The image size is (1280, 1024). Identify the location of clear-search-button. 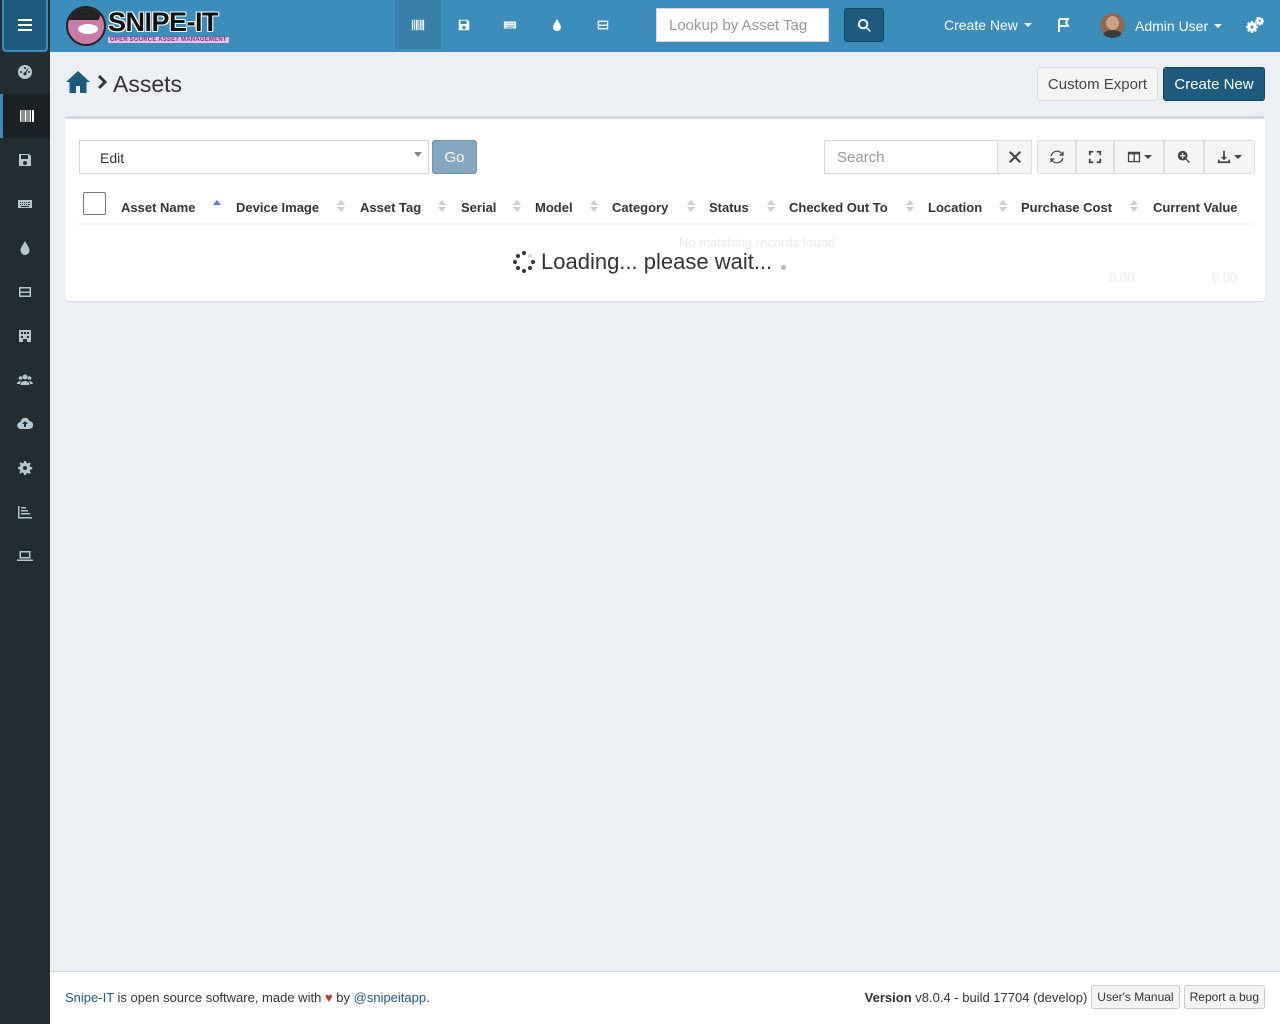
(1014, 157).